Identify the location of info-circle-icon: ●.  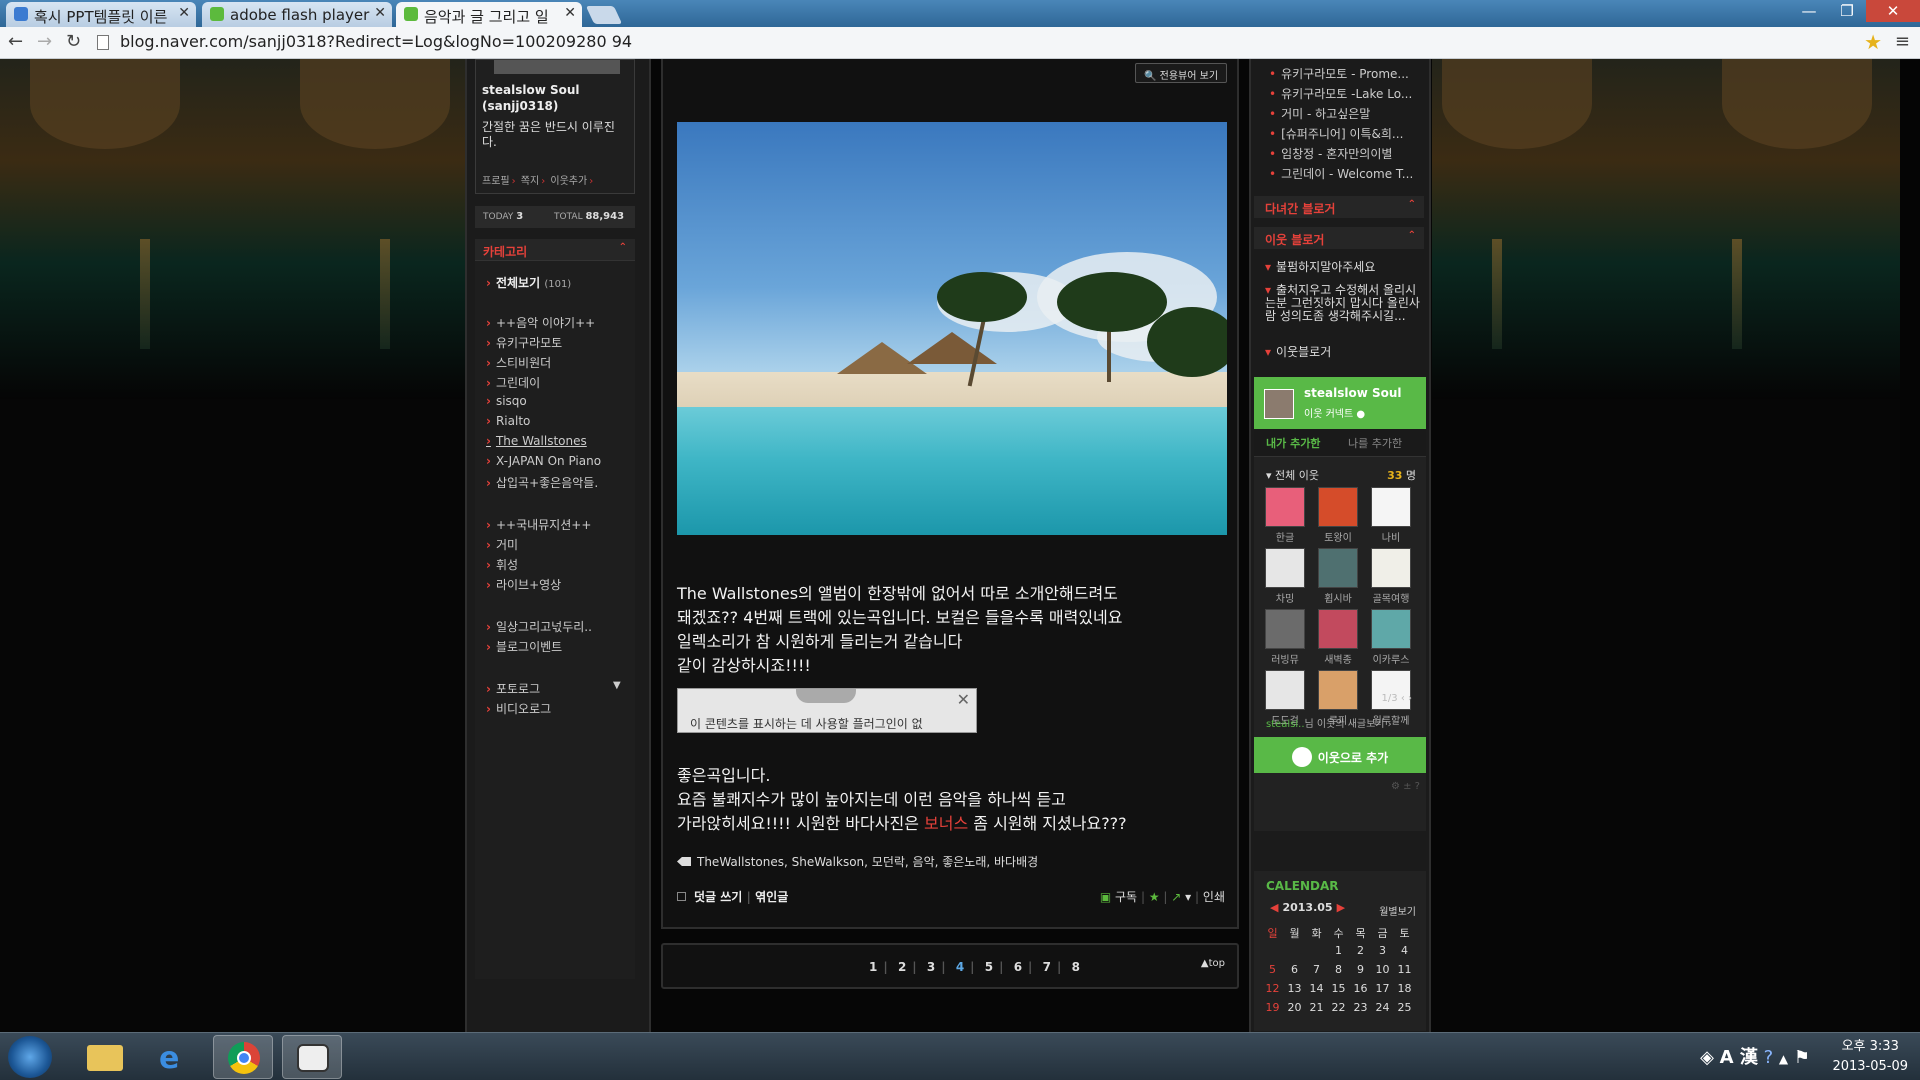
(1360, 414).